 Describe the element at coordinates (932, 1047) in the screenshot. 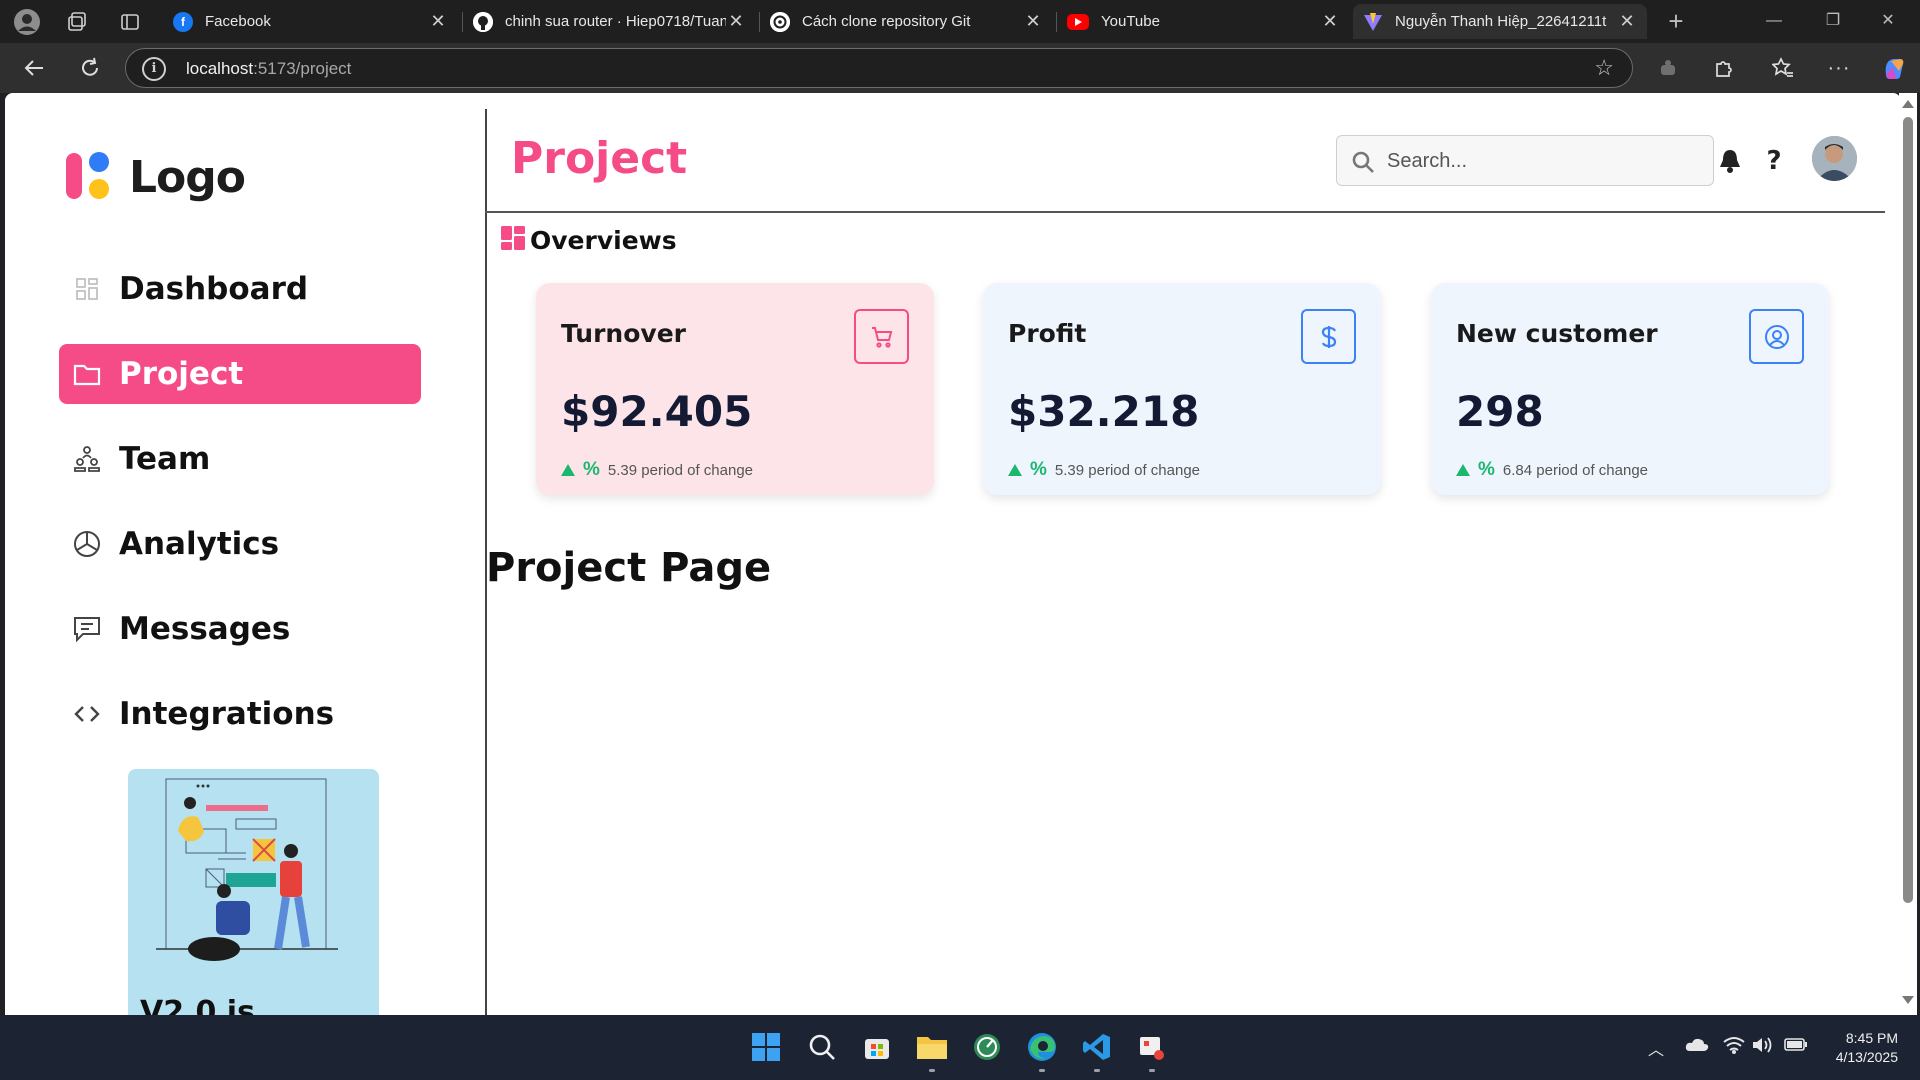

I see `file-explorer-icon` at that location.